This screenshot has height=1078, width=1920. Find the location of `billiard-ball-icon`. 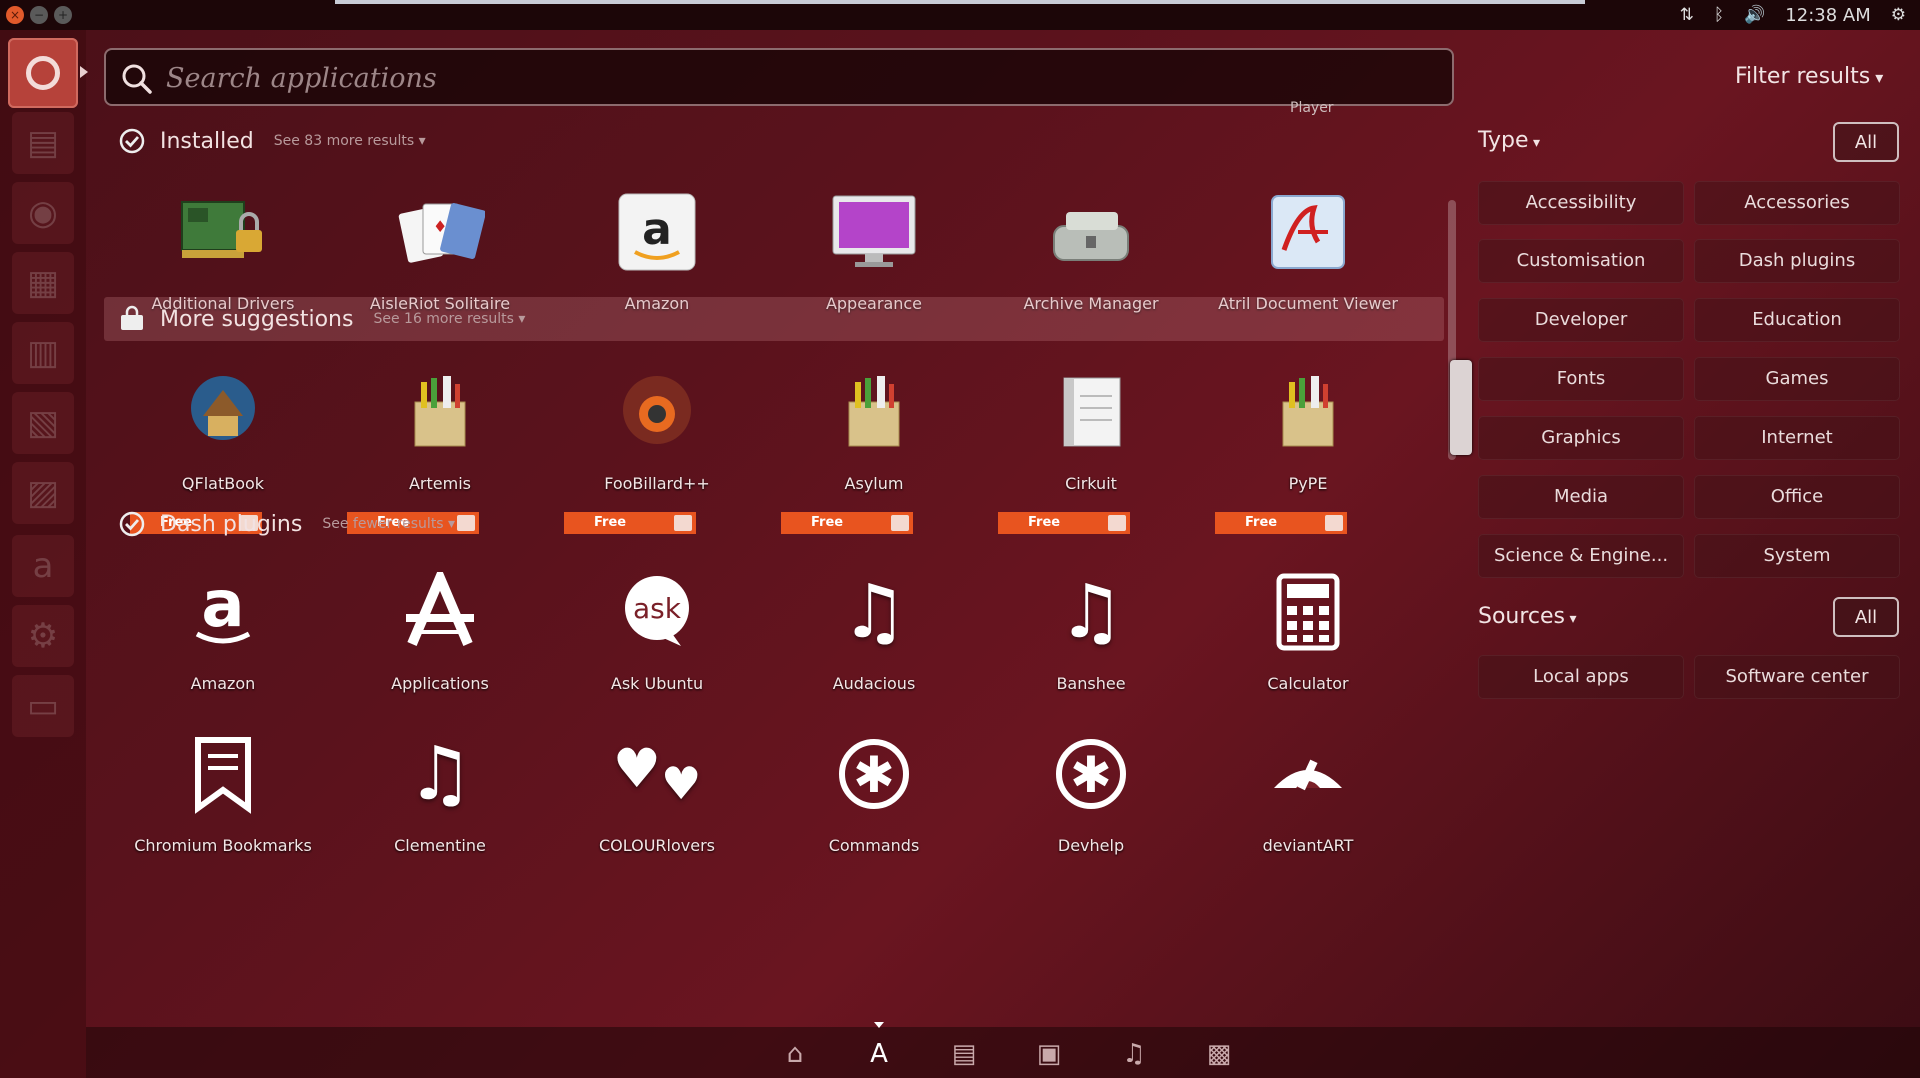

billiard-ball-icon is located at coordinates (657, 412).